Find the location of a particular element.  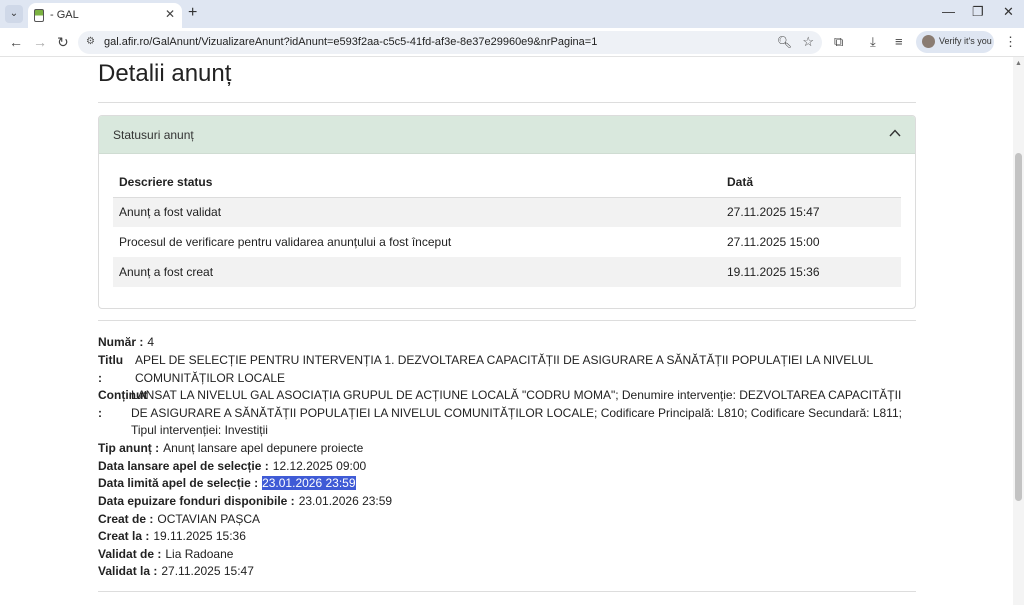

data-lansare-value: 12.12.2025 09:00 is located at coordinates (319, 466).